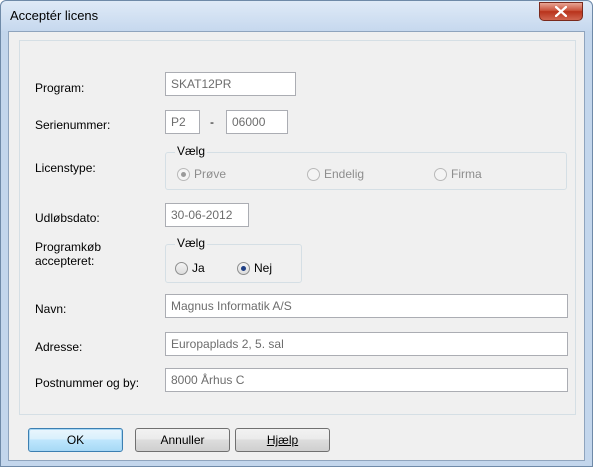  What do you see at coordinates (73, 125) in the screenshot?
I see `serienummer-label: Serienummer:` at bounding box center [73, 125].